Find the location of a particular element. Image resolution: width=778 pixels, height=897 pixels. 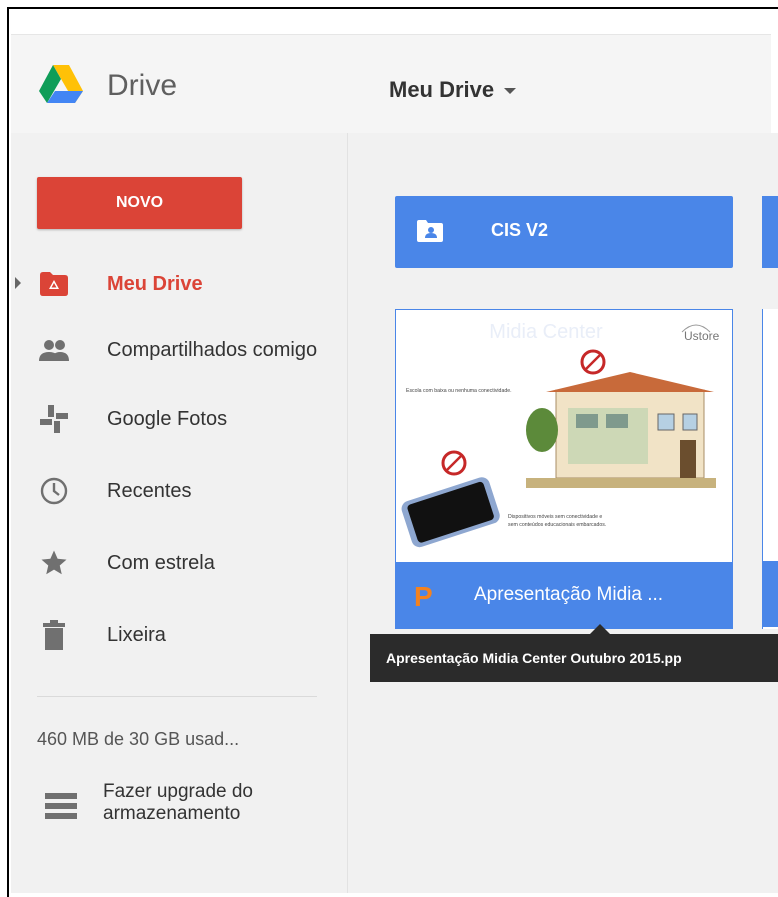

upgrade-label-line-2: armazenamento is located at coordinates (172, 813).